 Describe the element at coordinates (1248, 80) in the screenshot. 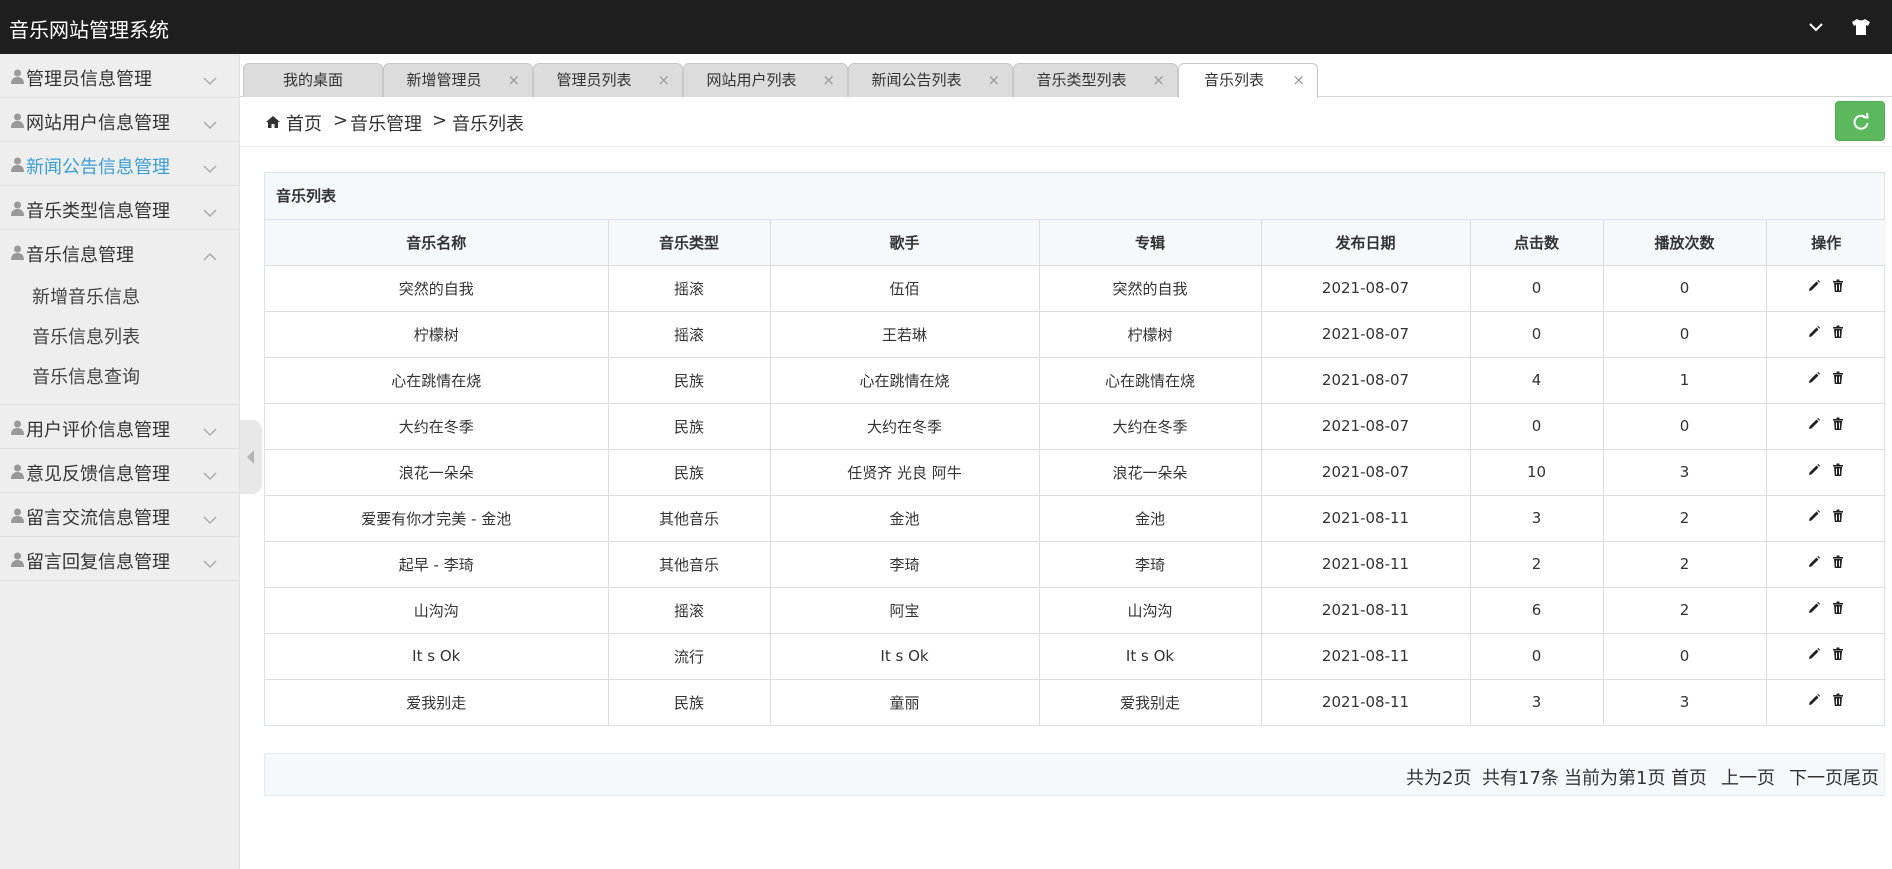

I see `tab-music-list: 音乐列表 ×` at that location.